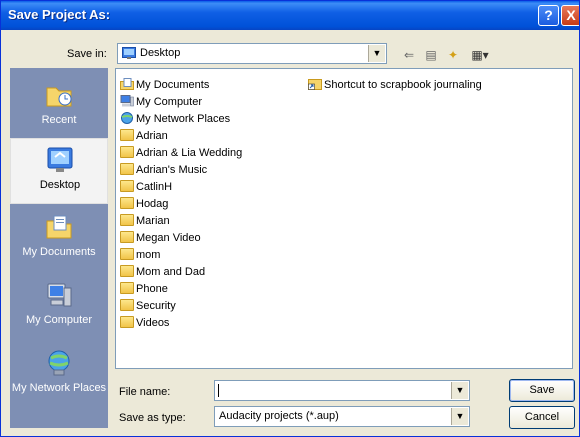 The image size is (580, 437). What do you see at coordinates (164, 85) in the screenshot?
I see `list-item: My Documents` at bounding box center [164, 85].